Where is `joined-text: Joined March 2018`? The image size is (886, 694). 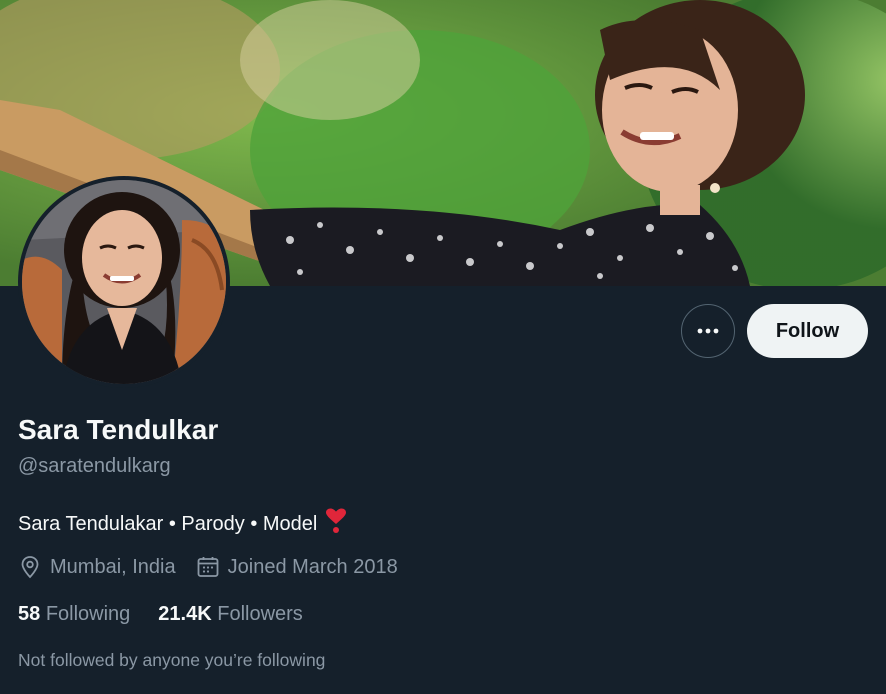 joined-text: Joined March 2018 is located at coordinates (312, 566).